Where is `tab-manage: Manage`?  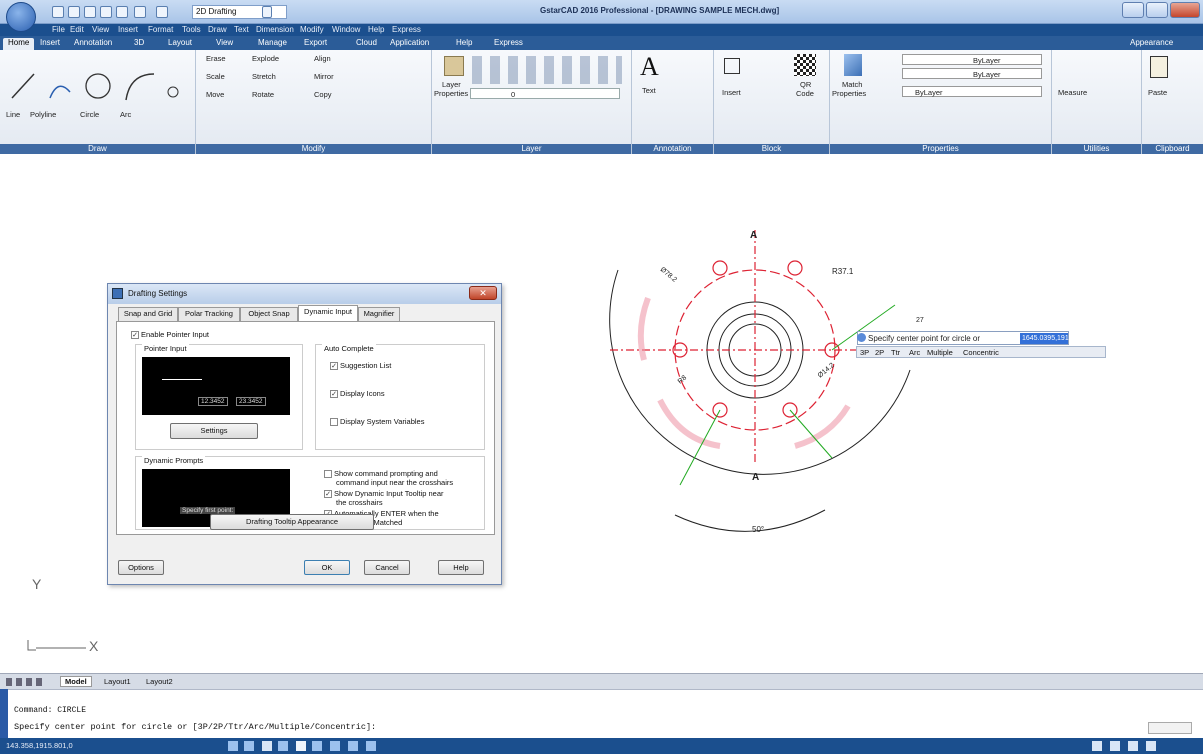 tab-manage: Manage is located at coordinates (272, 42).